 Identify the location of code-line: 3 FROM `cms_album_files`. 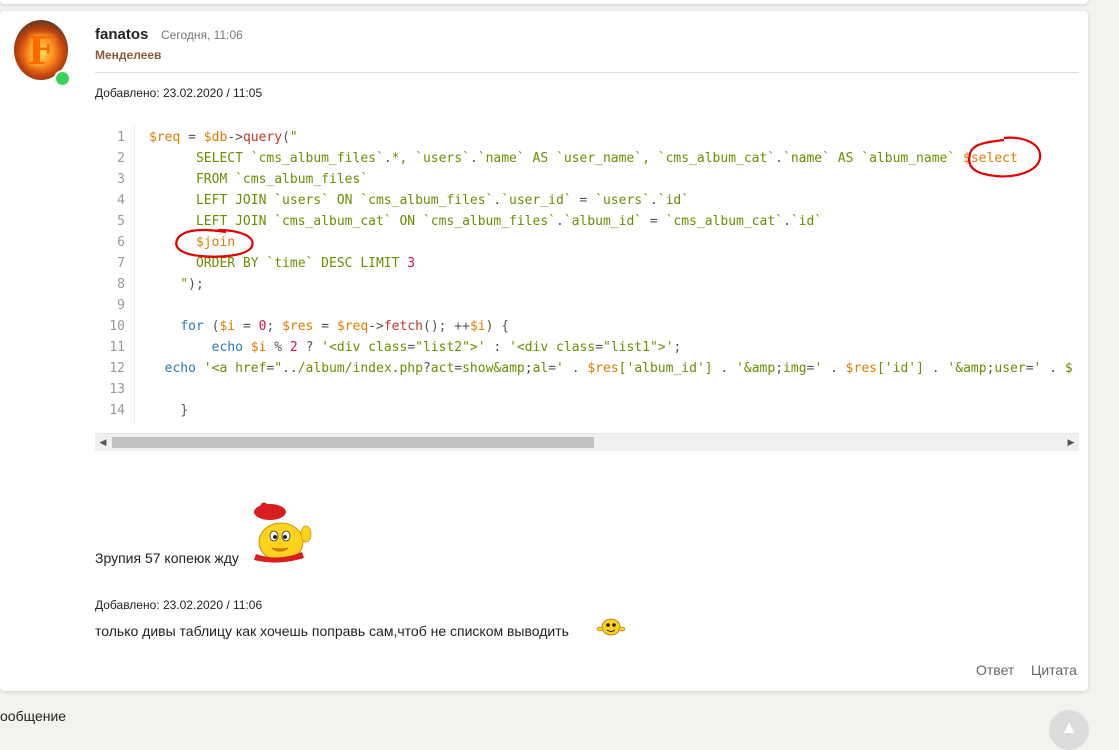
(587, 179).